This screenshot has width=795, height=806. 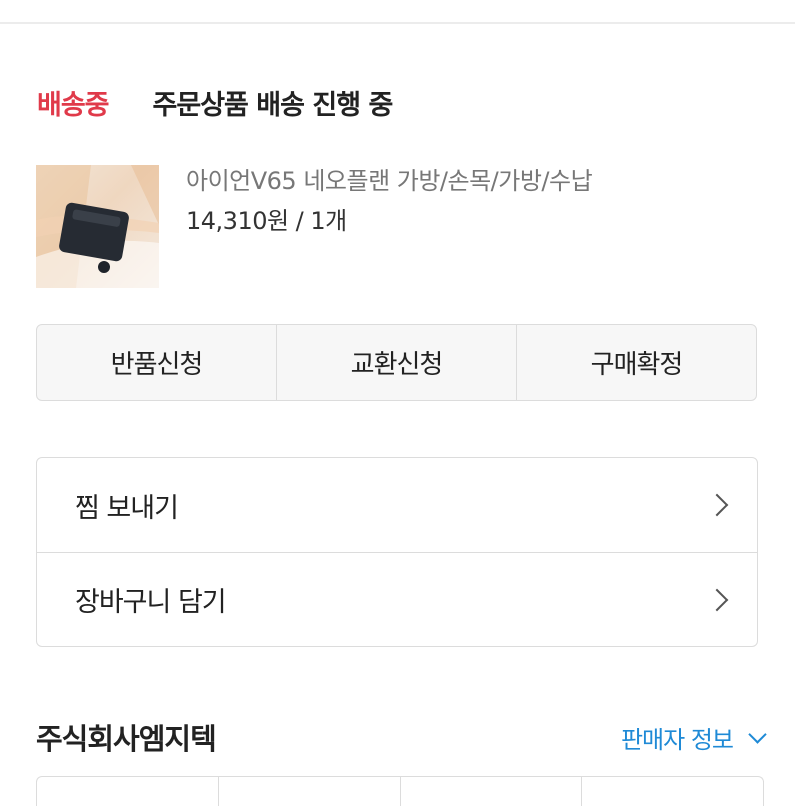 I want to click on status-badge: 배송중, so click(x=73, y=105).